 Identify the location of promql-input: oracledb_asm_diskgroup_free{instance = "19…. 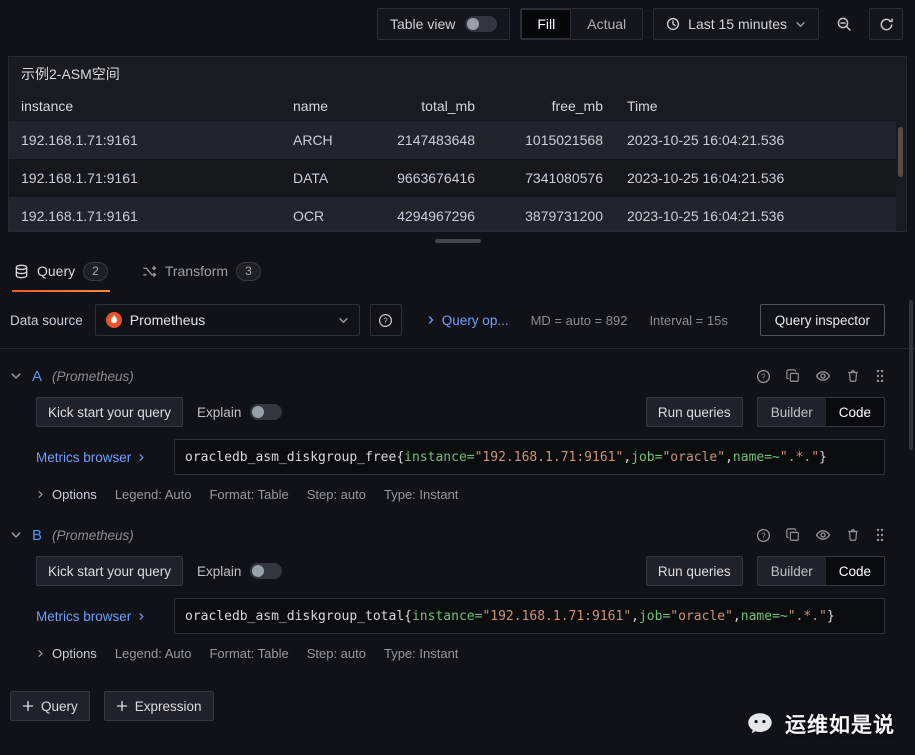
(529, 457).